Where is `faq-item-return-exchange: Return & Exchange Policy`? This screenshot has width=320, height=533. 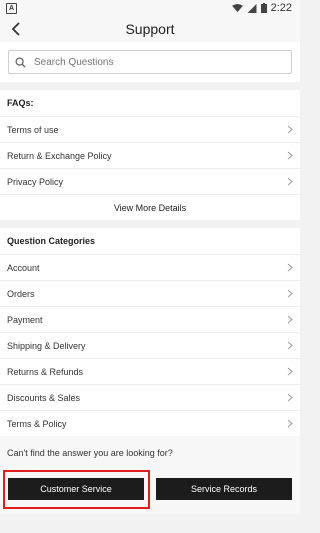 faq-item-return-exchange: Return & Exchange Policy is located at coordinates (150, 155).